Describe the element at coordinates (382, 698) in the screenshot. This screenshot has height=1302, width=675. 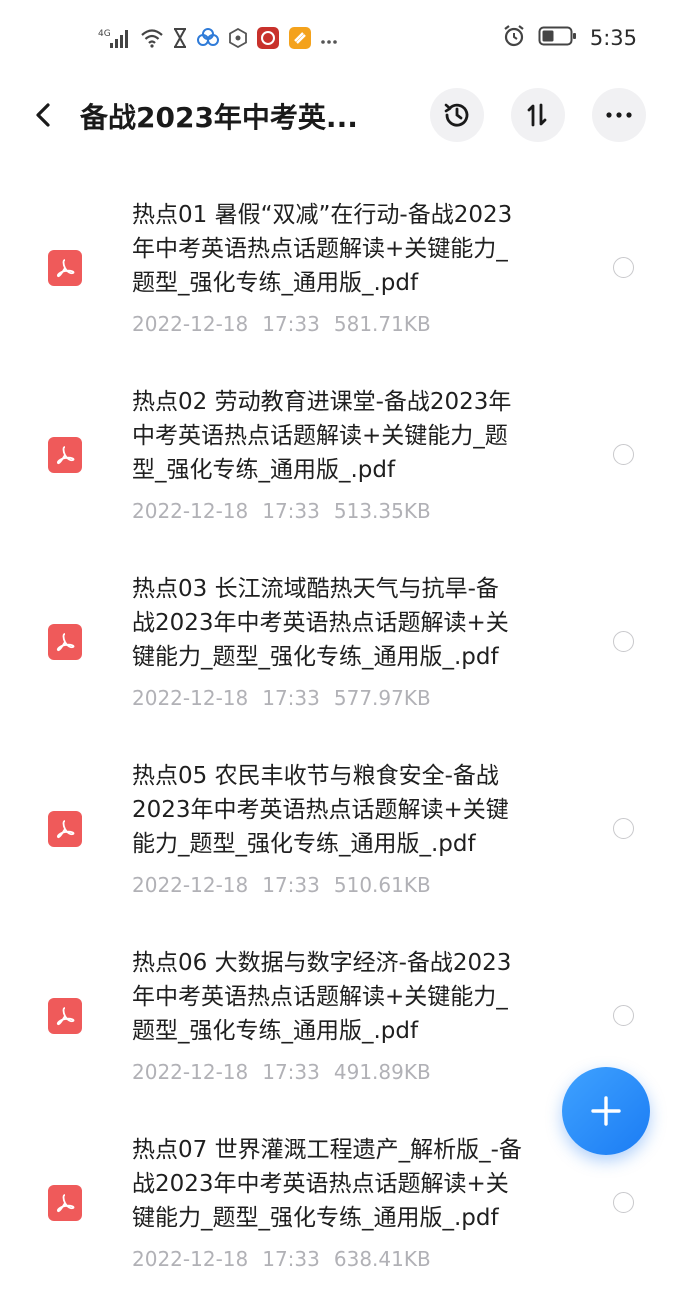
I see `file-size: 577.97KB` at that location.